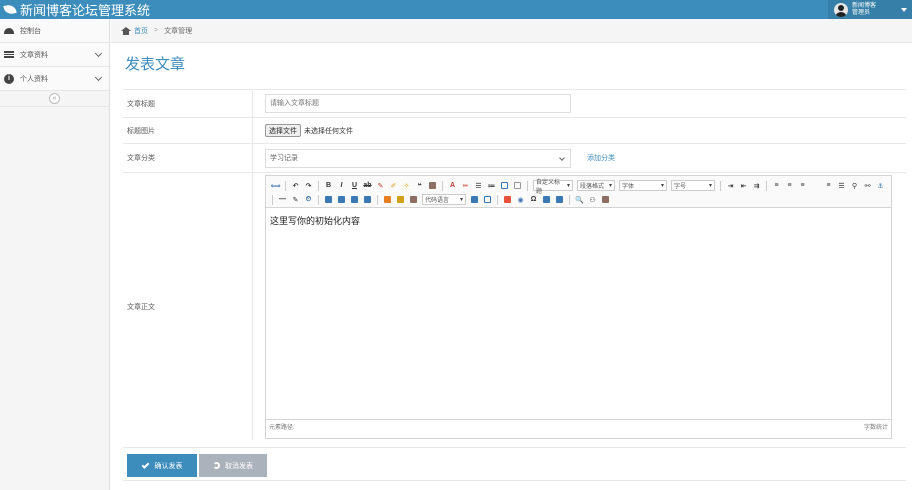 The image size is (912, 490). What do you see at coordinates (406, 185) in the screenshot?
I see `auto-format-icon: ✧` at bounding box center [406, 185].